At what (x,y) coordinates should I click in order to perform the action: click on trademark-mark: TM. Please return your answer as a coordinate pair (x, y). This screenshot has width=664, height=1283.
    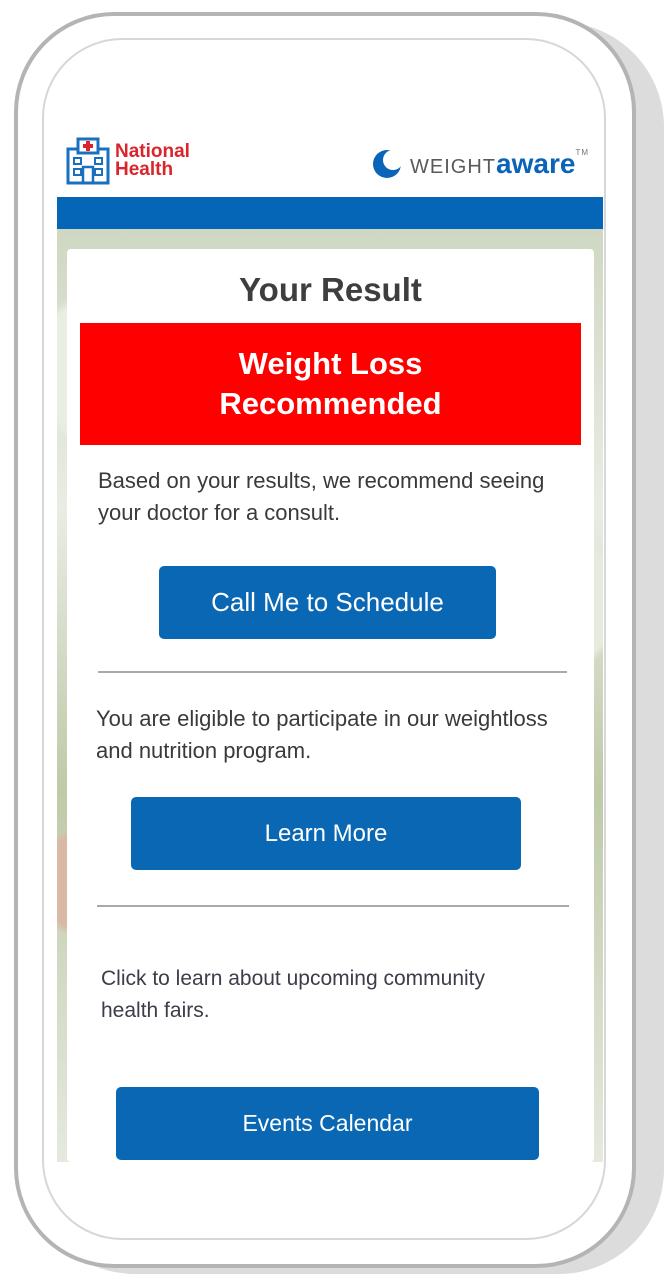
    Looking at the image, I should click on (582, 152).